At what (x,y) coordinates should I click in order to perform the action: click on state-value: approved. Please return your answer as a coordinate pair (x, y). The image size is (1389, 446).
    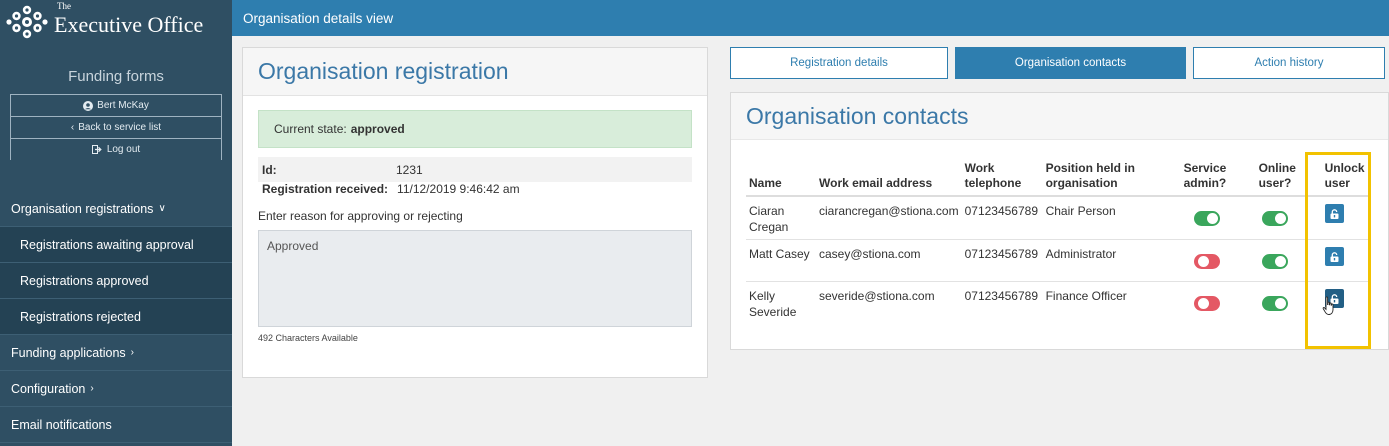
    Looking at the image, I should click on (377, 129).